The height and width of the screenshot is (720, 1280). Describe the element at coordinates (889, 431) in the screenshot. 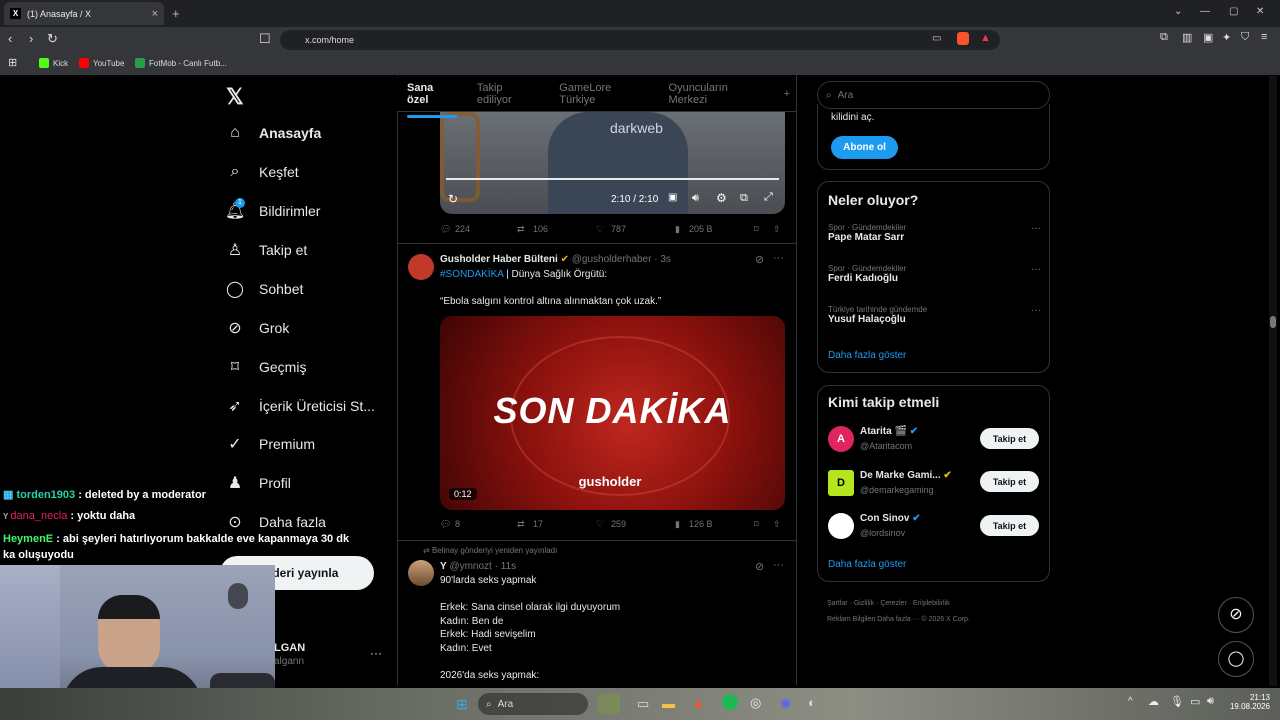

I see `follow-suggestion-name: Atarita 🎬 ✔` at that location.